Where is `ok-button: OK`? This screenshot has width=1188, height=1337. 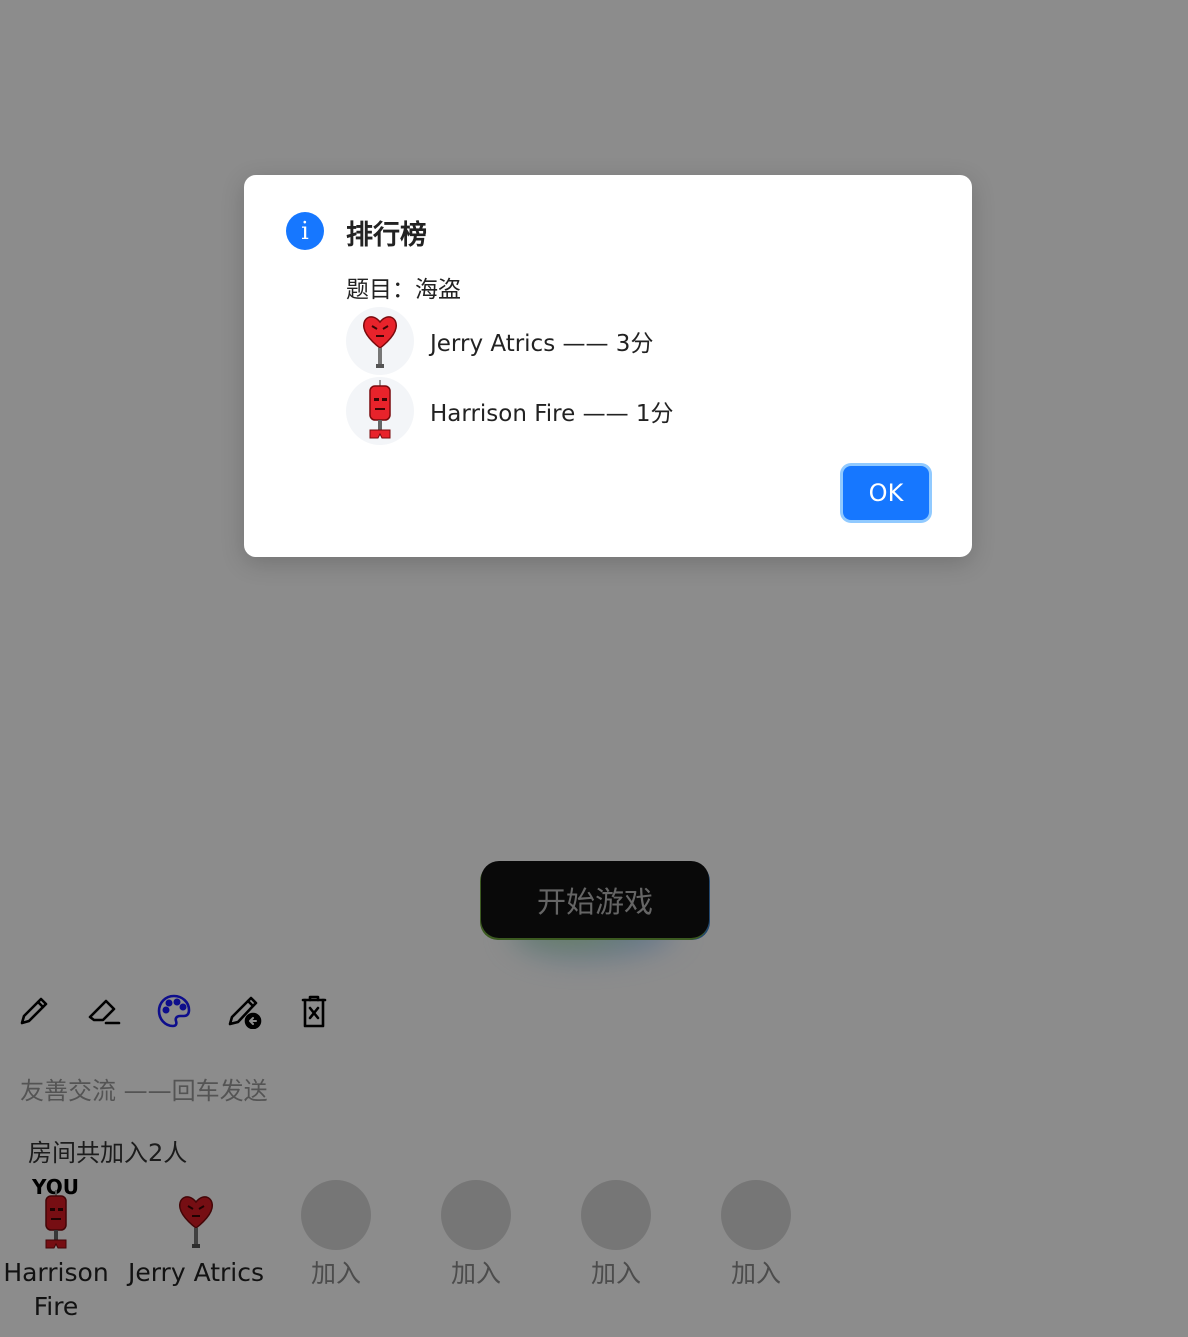
ok-button: OK is located at coordinates (886, 493).